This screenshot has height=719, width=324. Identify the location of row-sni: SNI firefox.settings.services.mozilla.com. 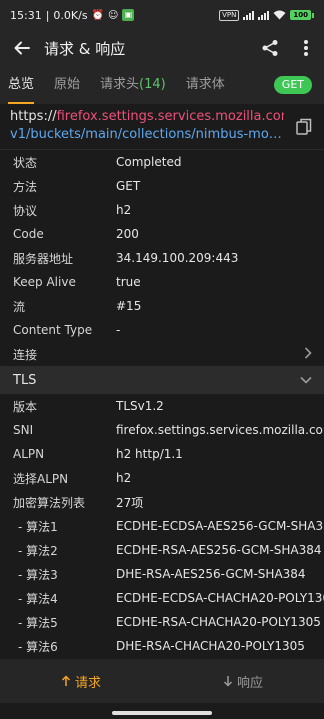
(162, 430).